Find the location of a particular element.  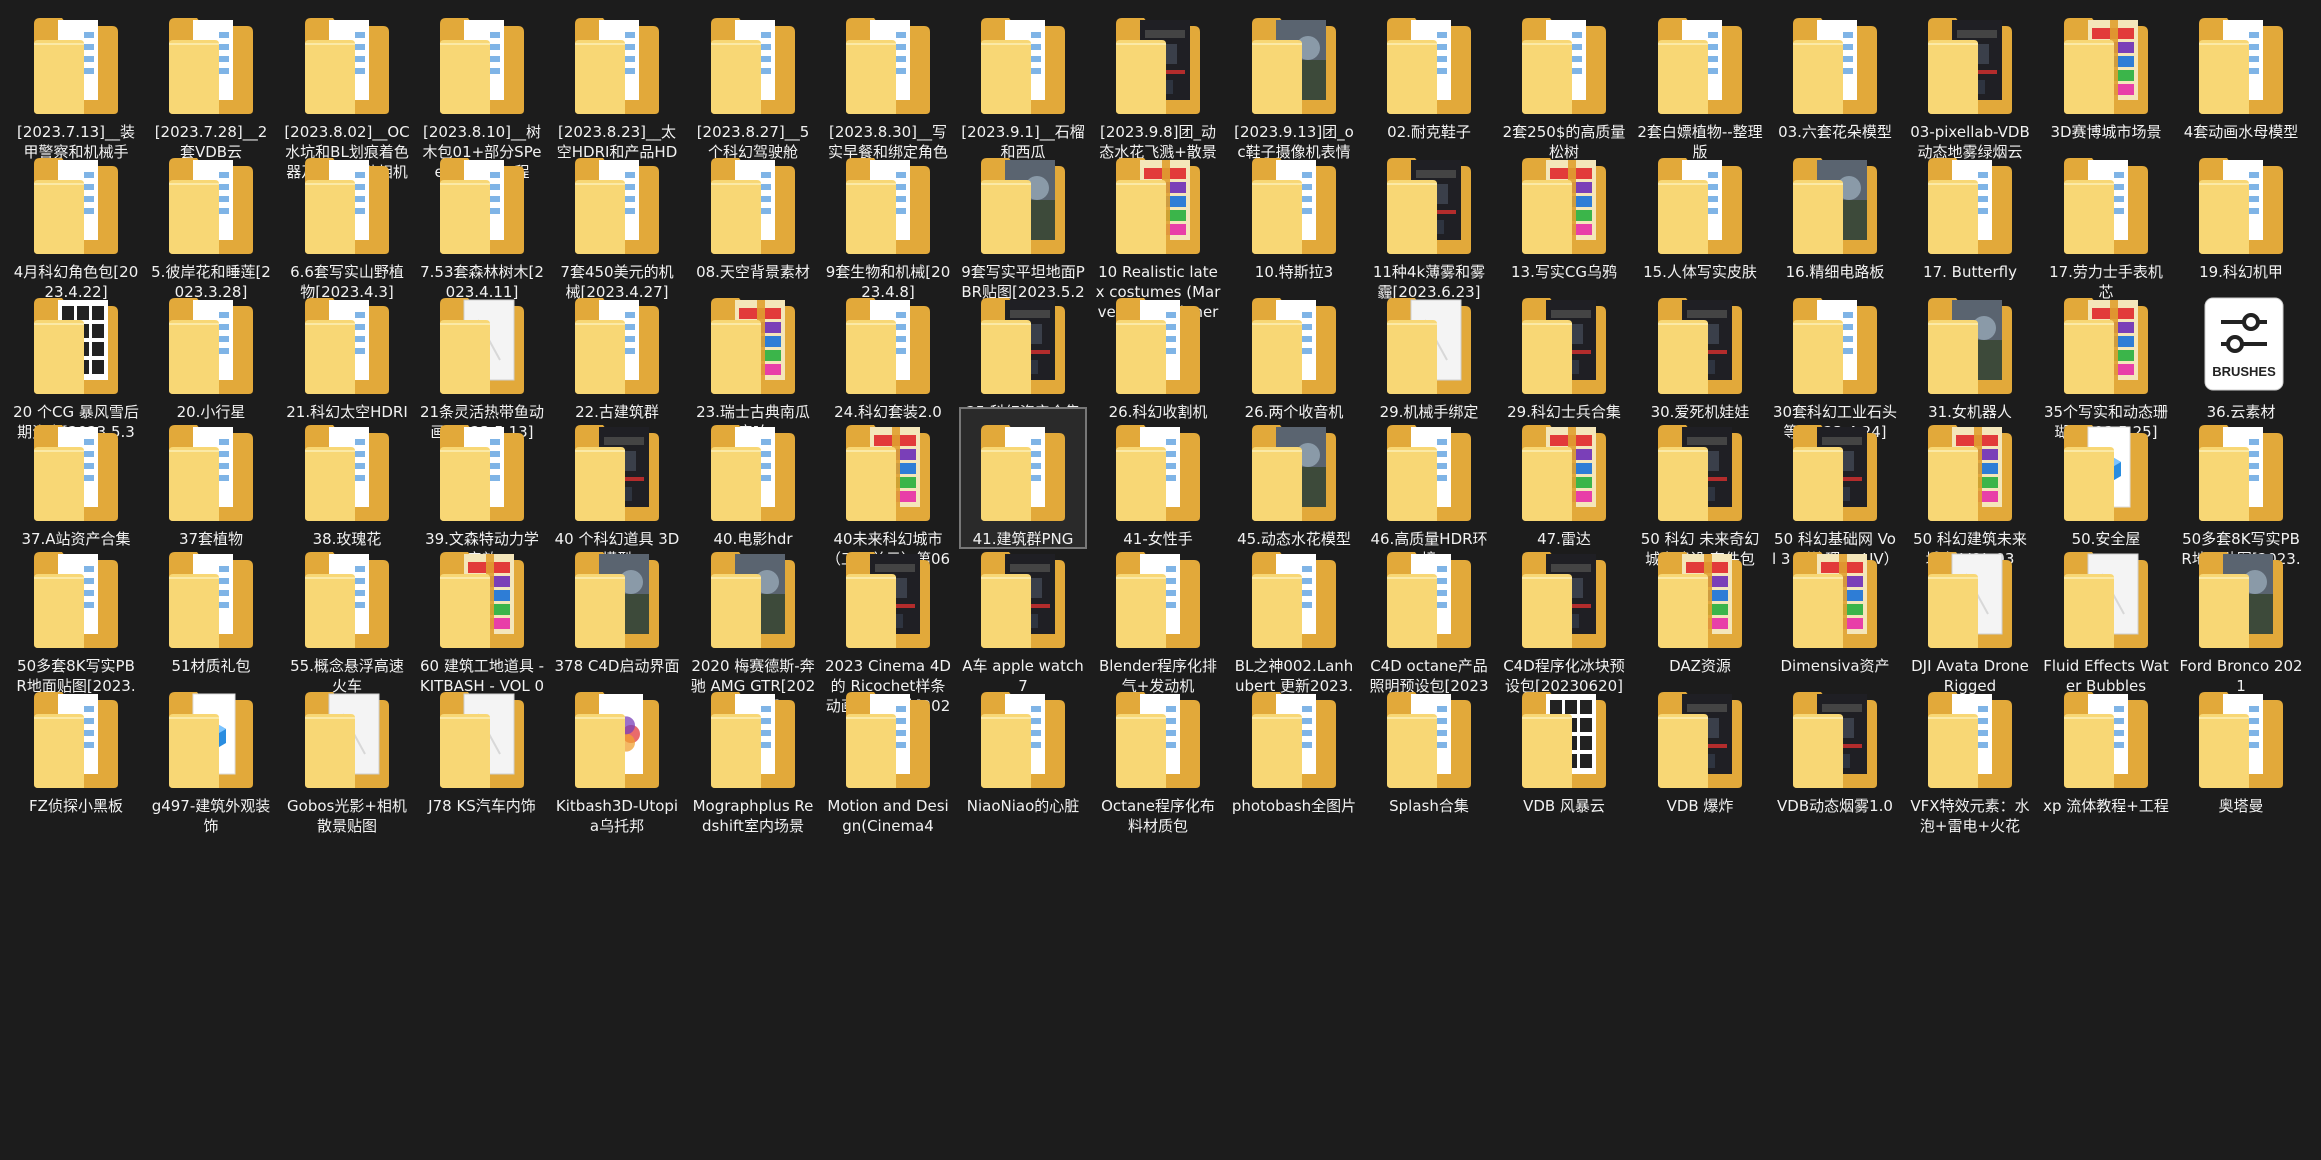

folder-item: 20.小行星 is located at coordinates (211, 351).